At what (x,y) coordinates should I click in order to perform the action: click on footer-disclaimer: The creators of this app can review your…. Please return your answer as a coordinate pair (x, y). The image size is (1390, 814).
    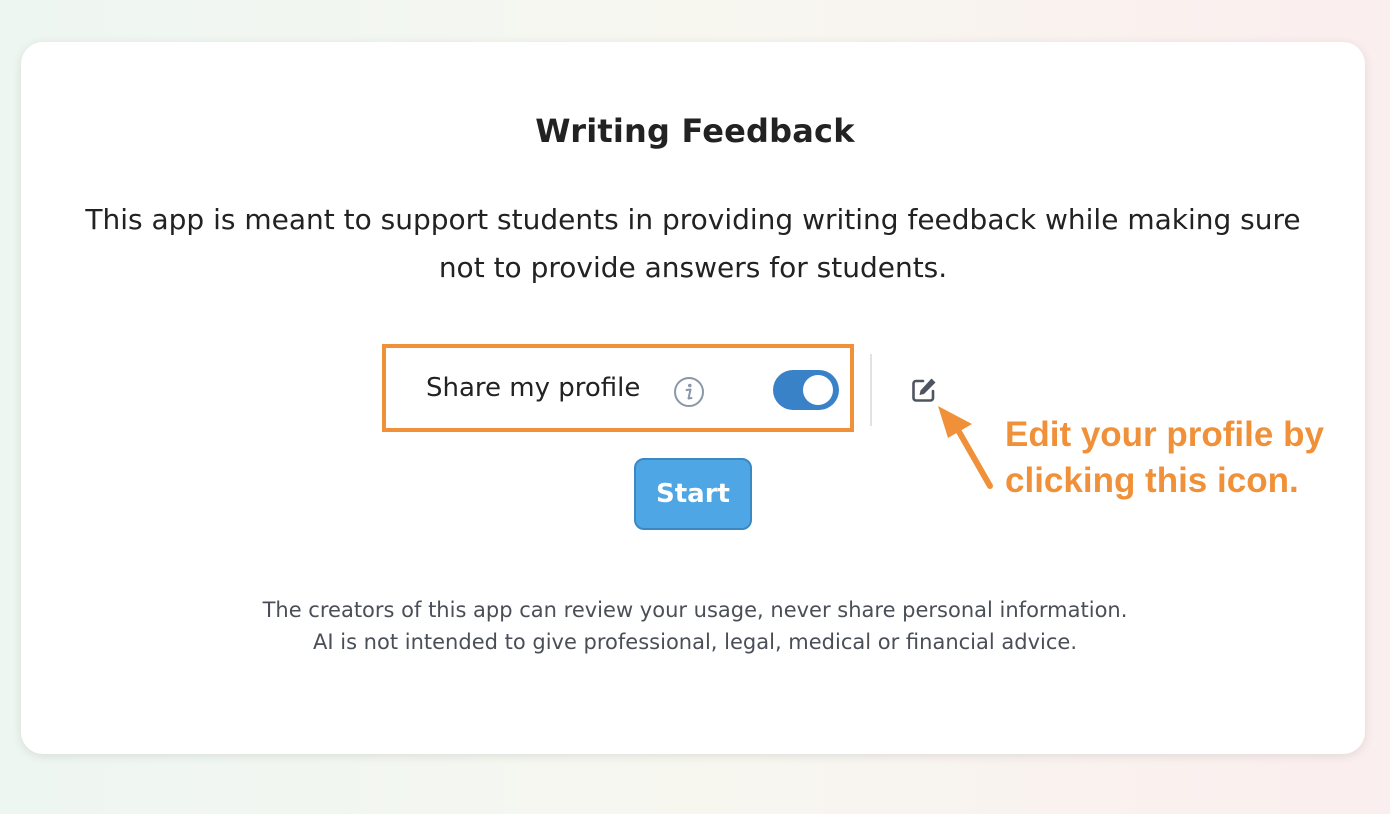
    Looking at the image, I should click on (695, 626).